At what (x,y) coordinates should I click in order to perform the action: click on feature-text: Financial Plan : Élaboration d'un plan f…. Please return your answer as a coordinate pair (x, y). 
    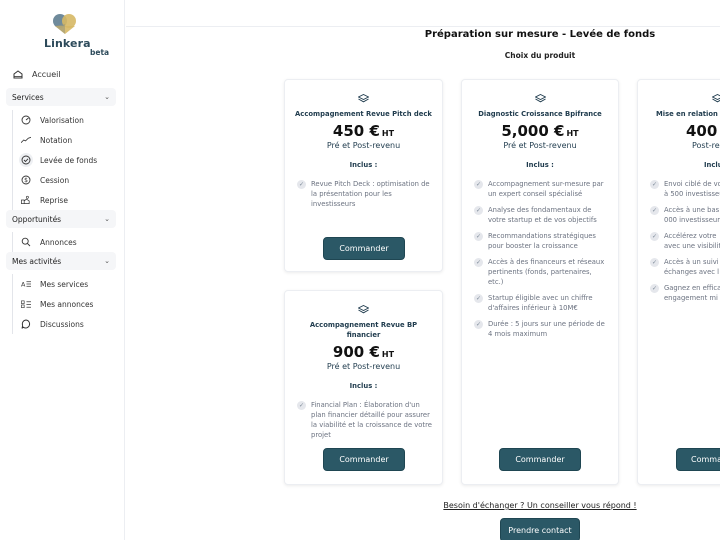
    Looking at the image, I should click on (371, 420).